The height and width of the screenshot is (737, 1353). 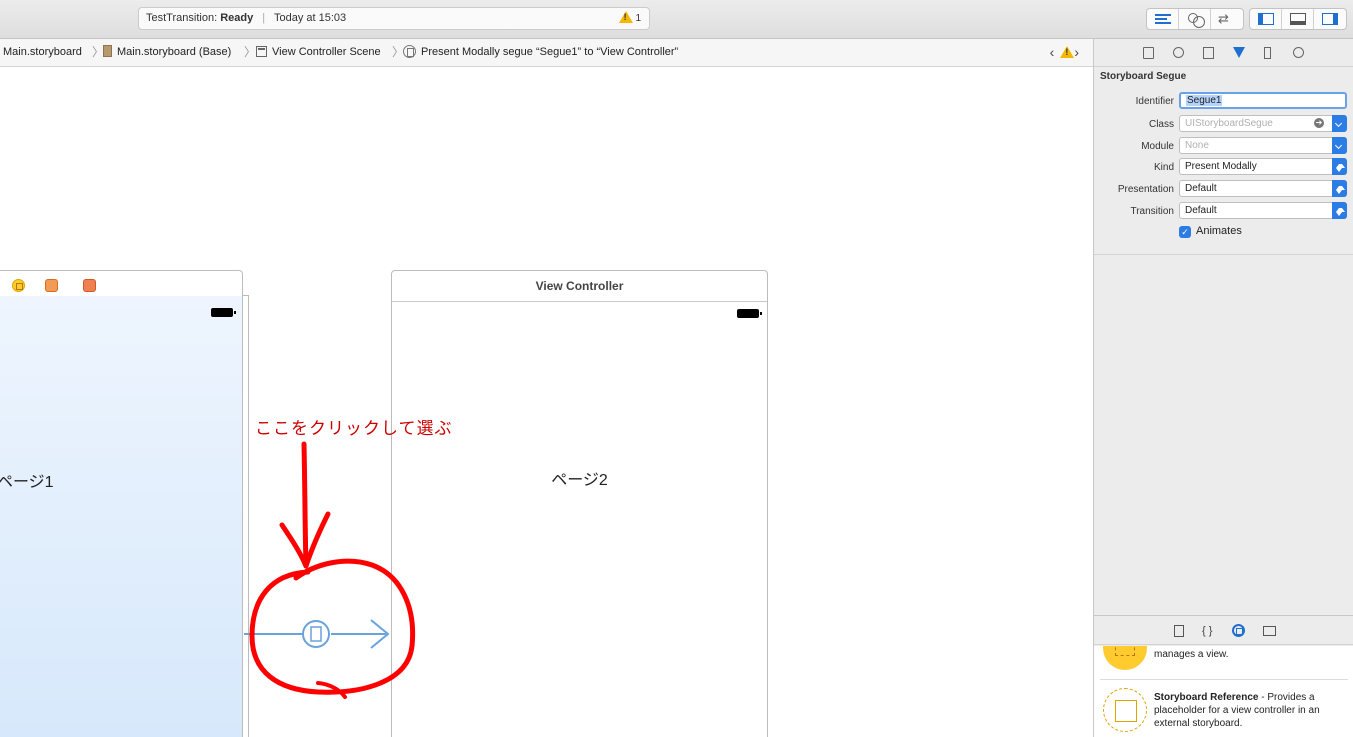 I want to click on chevron-right-icon: ›, so click(x=1079, y=52).